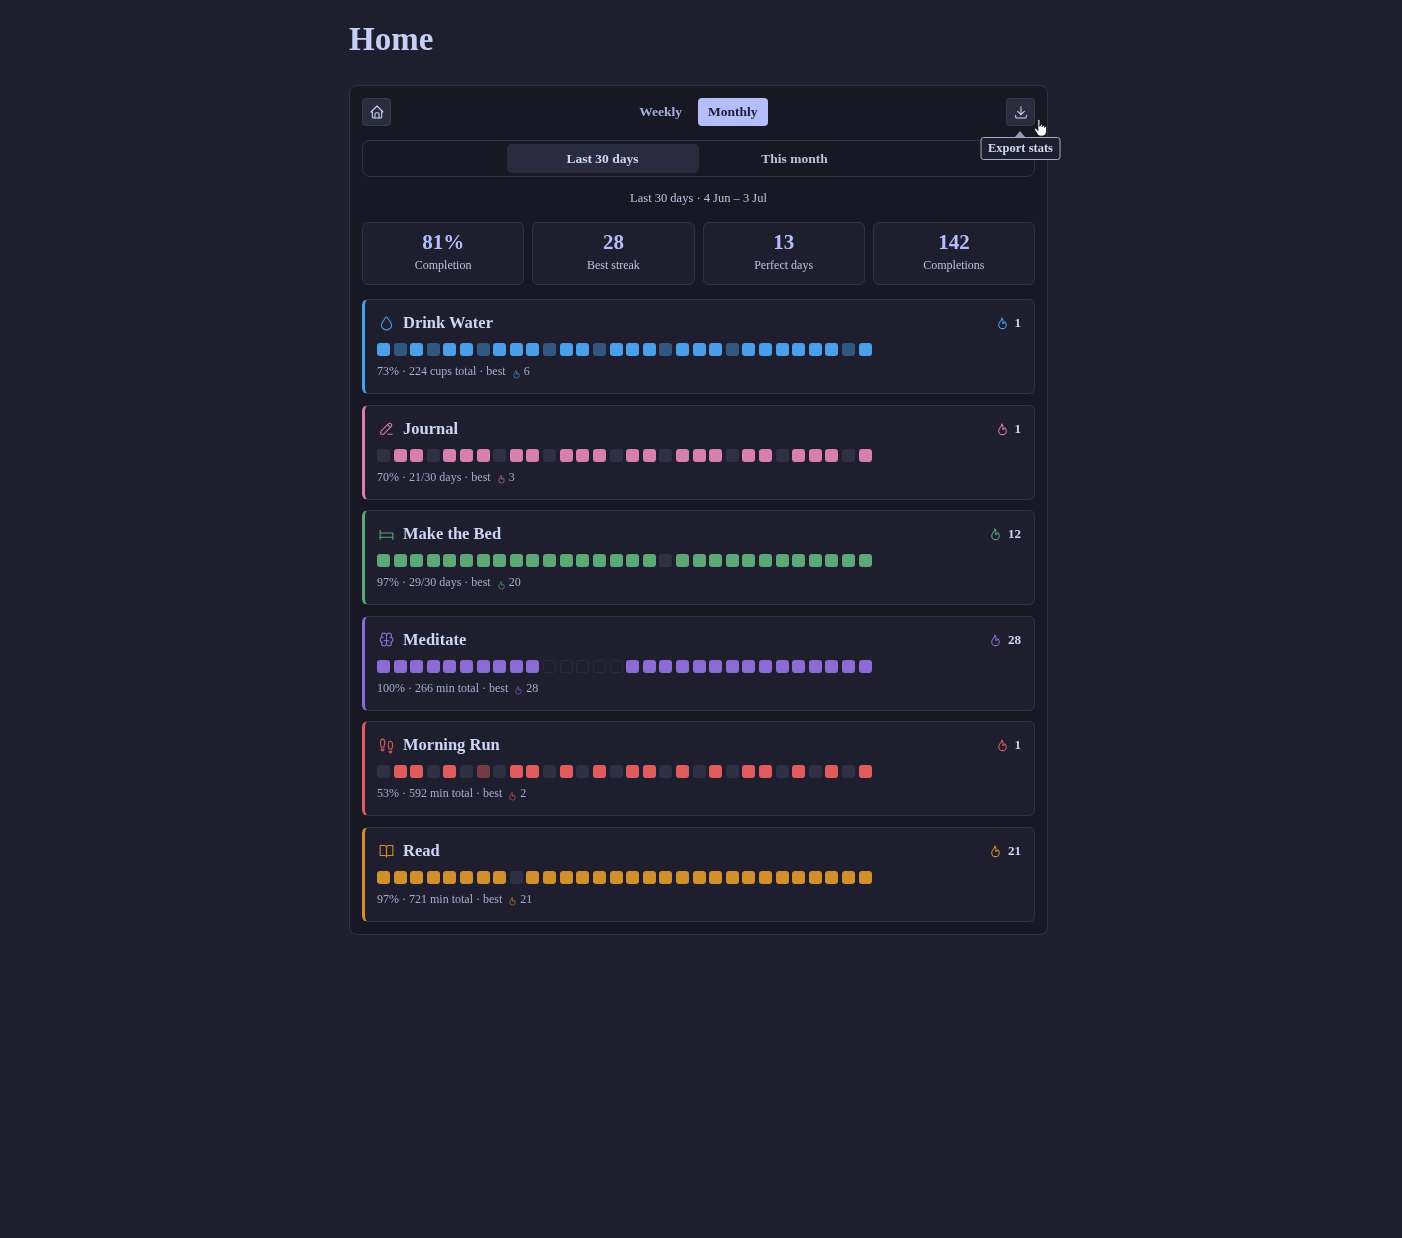 This screenshot has width=1402, height=1238. I want to click on tooltip: Export stats, so click(1020, 148).